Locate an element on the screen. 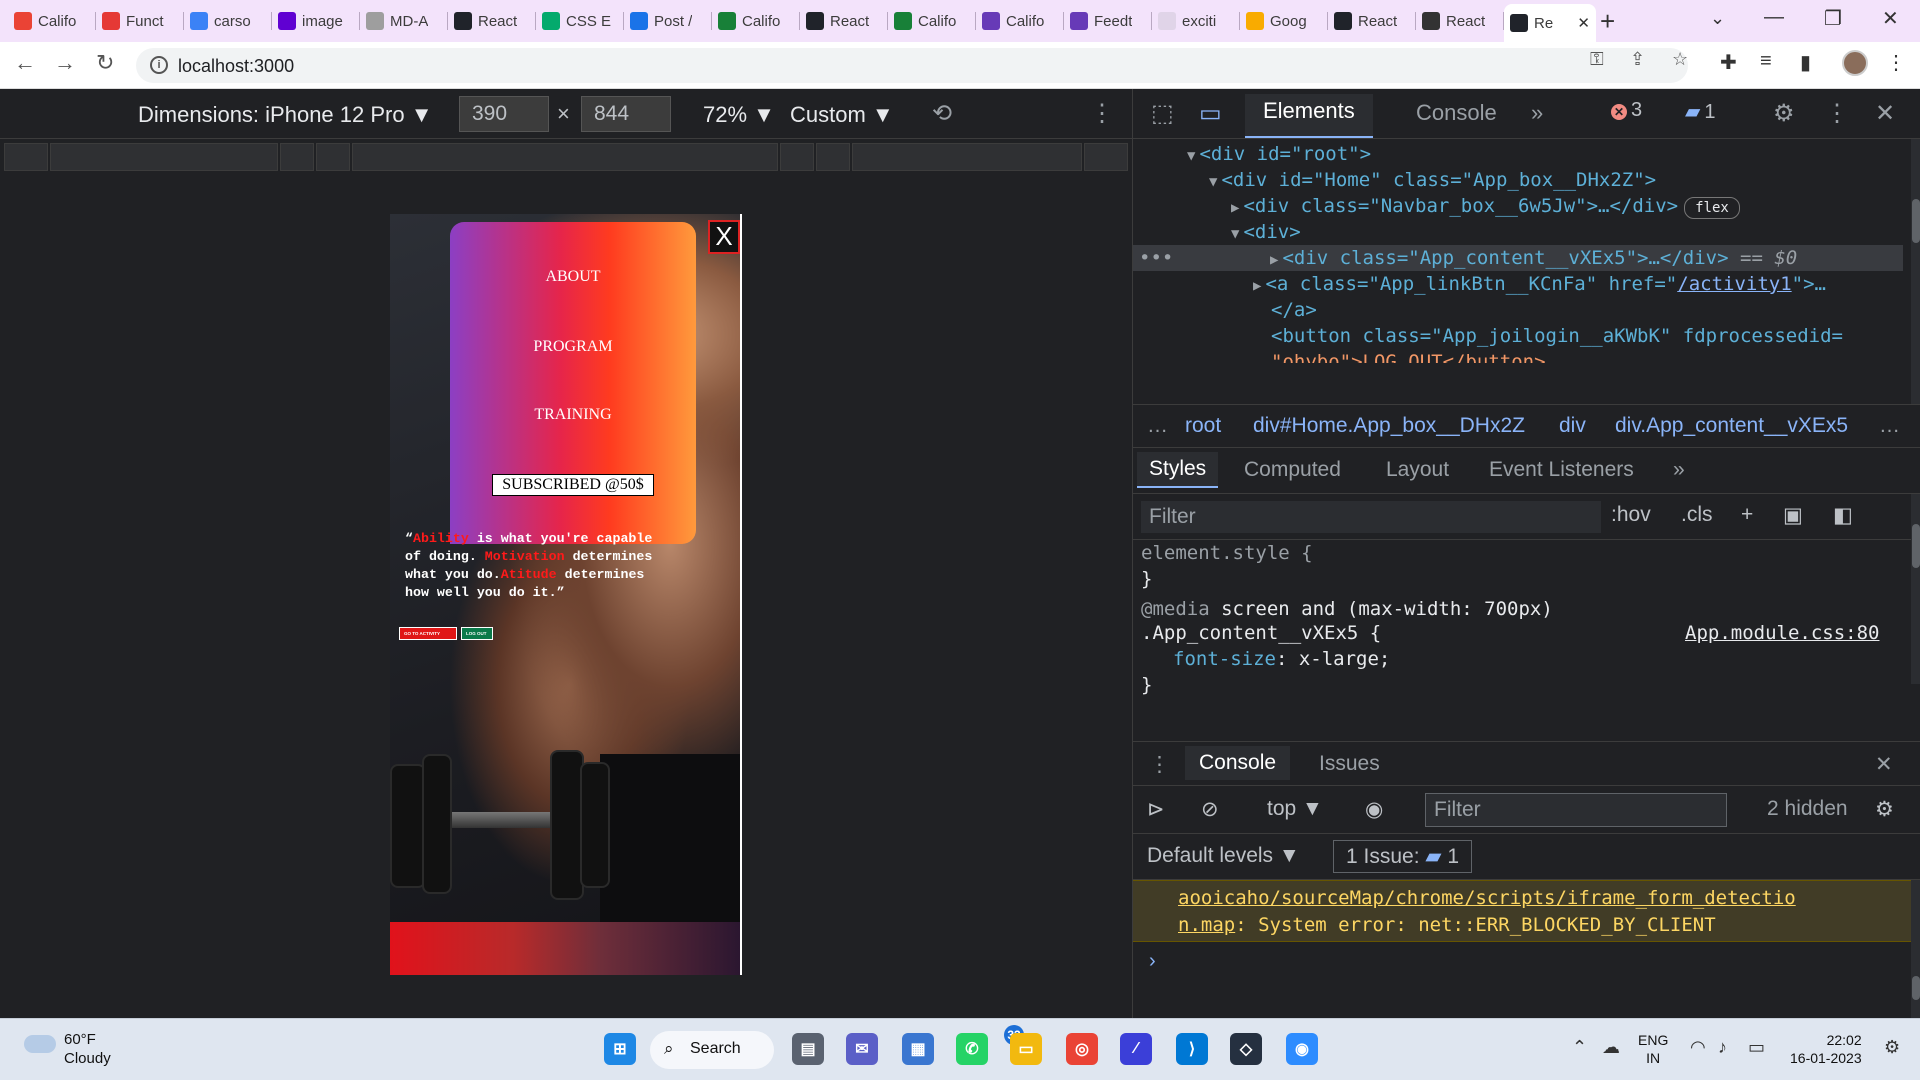  css-value: x-large; is located at coordinates (1345, 659).